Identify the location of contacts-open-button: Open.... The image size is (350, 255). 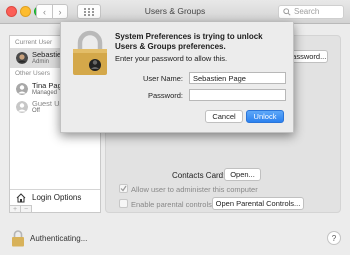
(242, 174).